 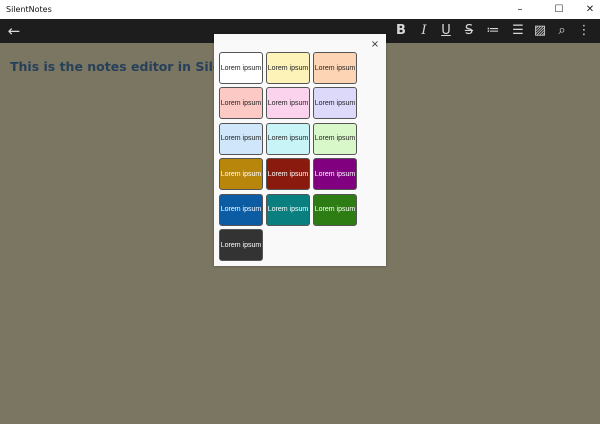 What do you see at coordinates (375, 45) in the screenshot?
I see `close-icon: ×` at bounding box center [375, 45].